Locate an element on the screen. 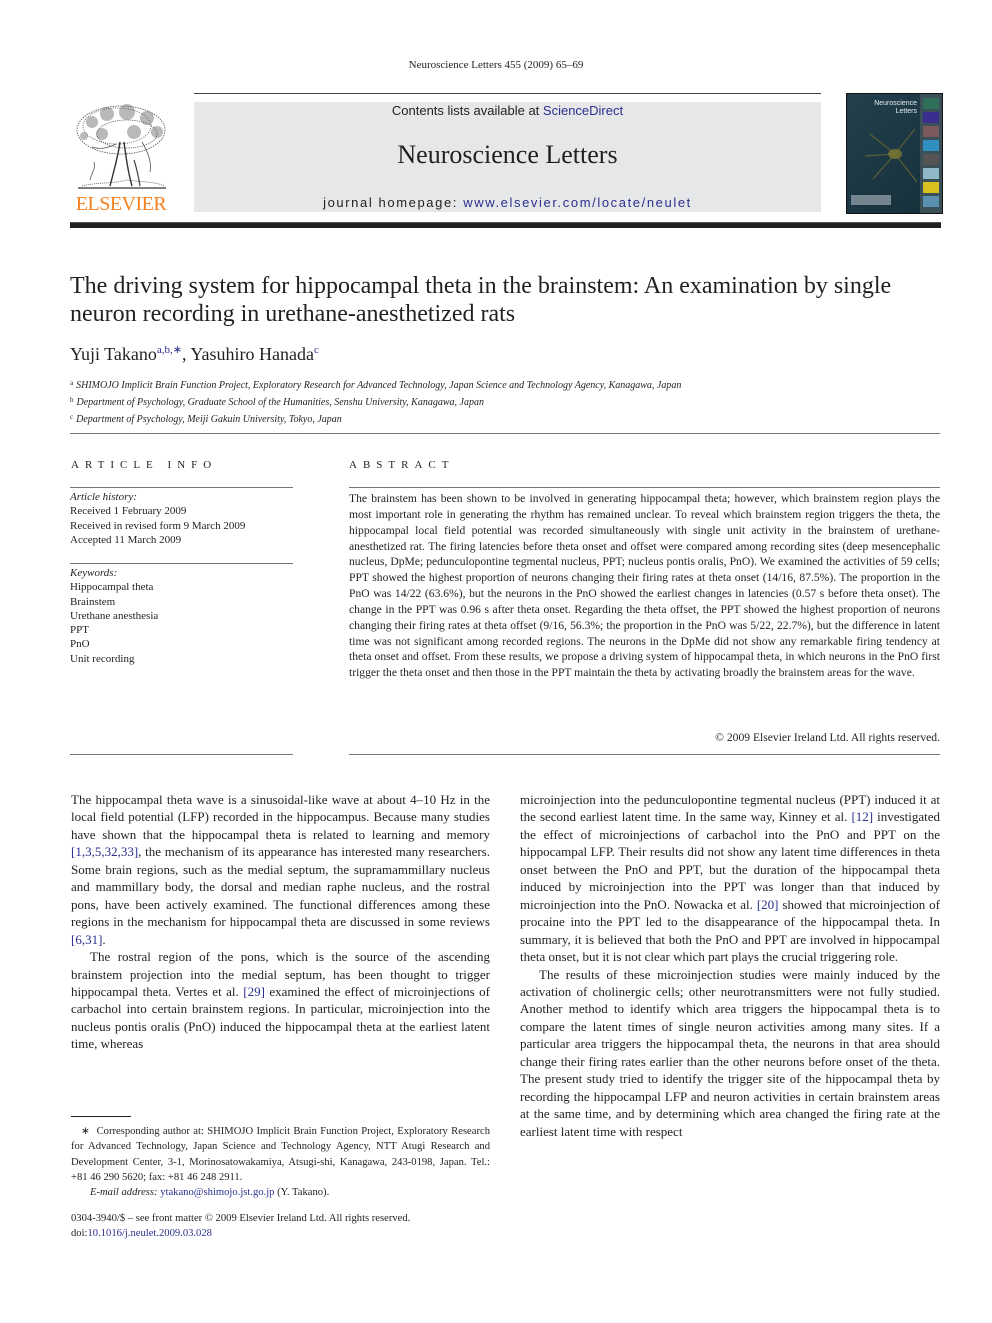  article-history-label: Article history: is located at coordinates (103, 497).